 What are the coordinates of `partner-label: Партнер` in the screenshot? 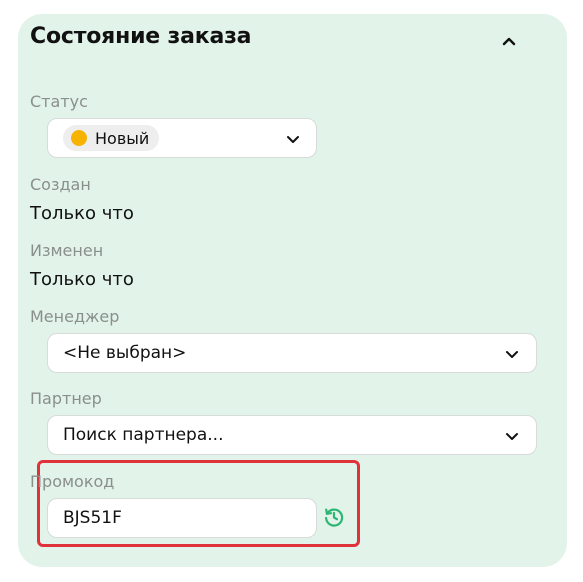 It's located at (66, 398).